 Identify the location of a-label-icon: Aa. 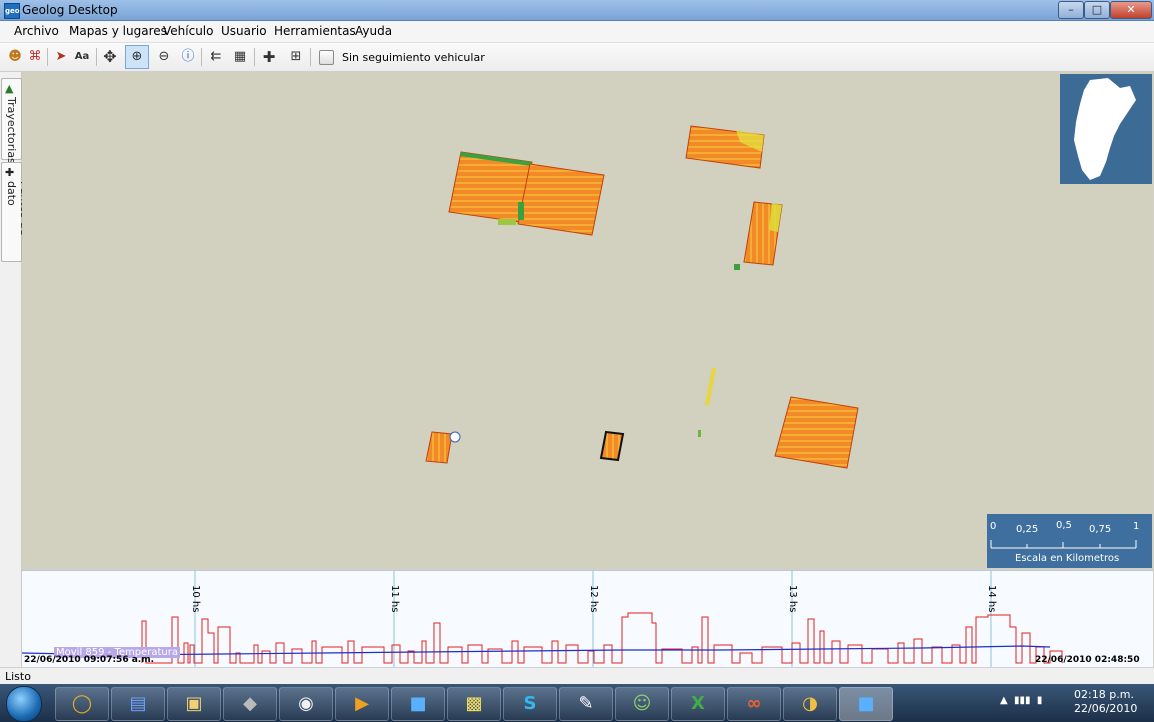
(82, 57).